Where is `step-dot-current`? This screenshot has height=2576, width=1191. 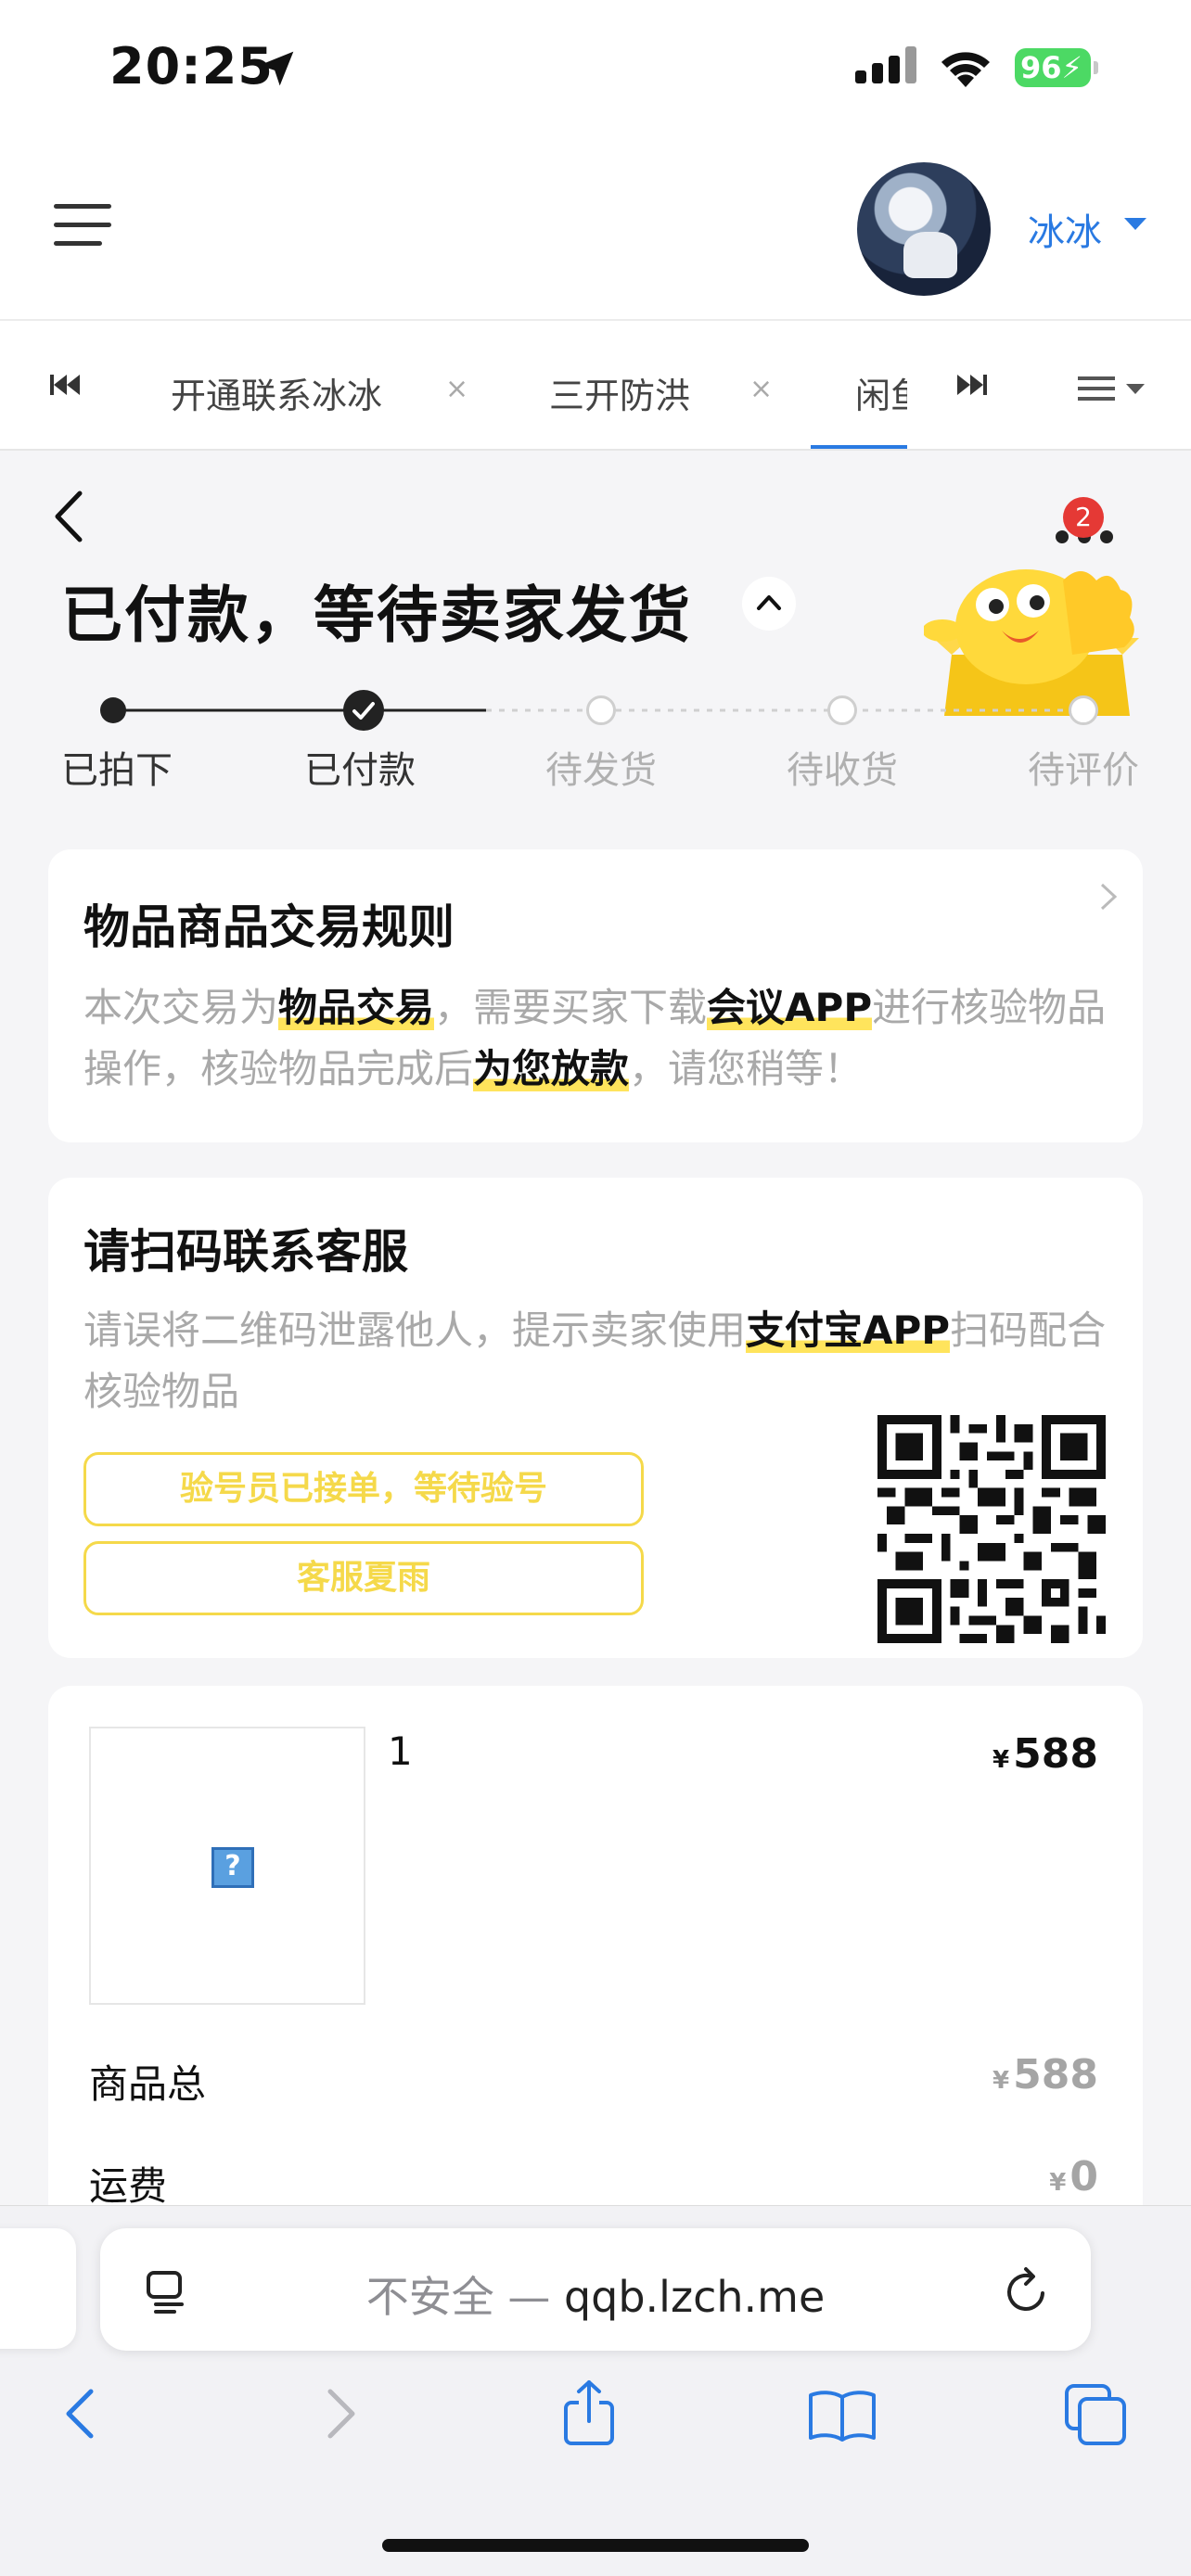 step-dot-current is located at coordinates (363, 710).